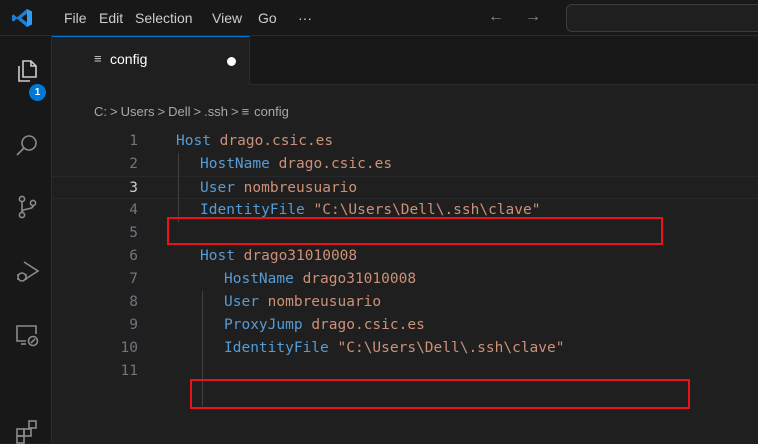  What do you see at coordinates (191, 112) in the screenshot?
I see `breadcrumb: C: > Users > Dell > .ssh > ≡ config` at bounding box center [191, 112].